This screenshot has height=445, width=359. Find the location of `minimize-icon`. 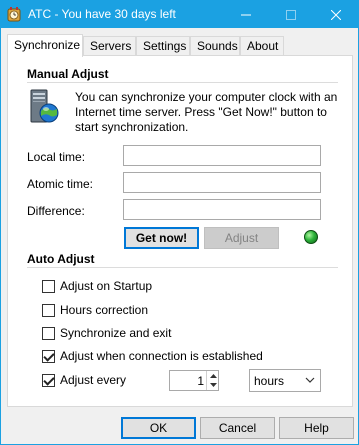

minimize-icon is located at coordinates (245, 14).